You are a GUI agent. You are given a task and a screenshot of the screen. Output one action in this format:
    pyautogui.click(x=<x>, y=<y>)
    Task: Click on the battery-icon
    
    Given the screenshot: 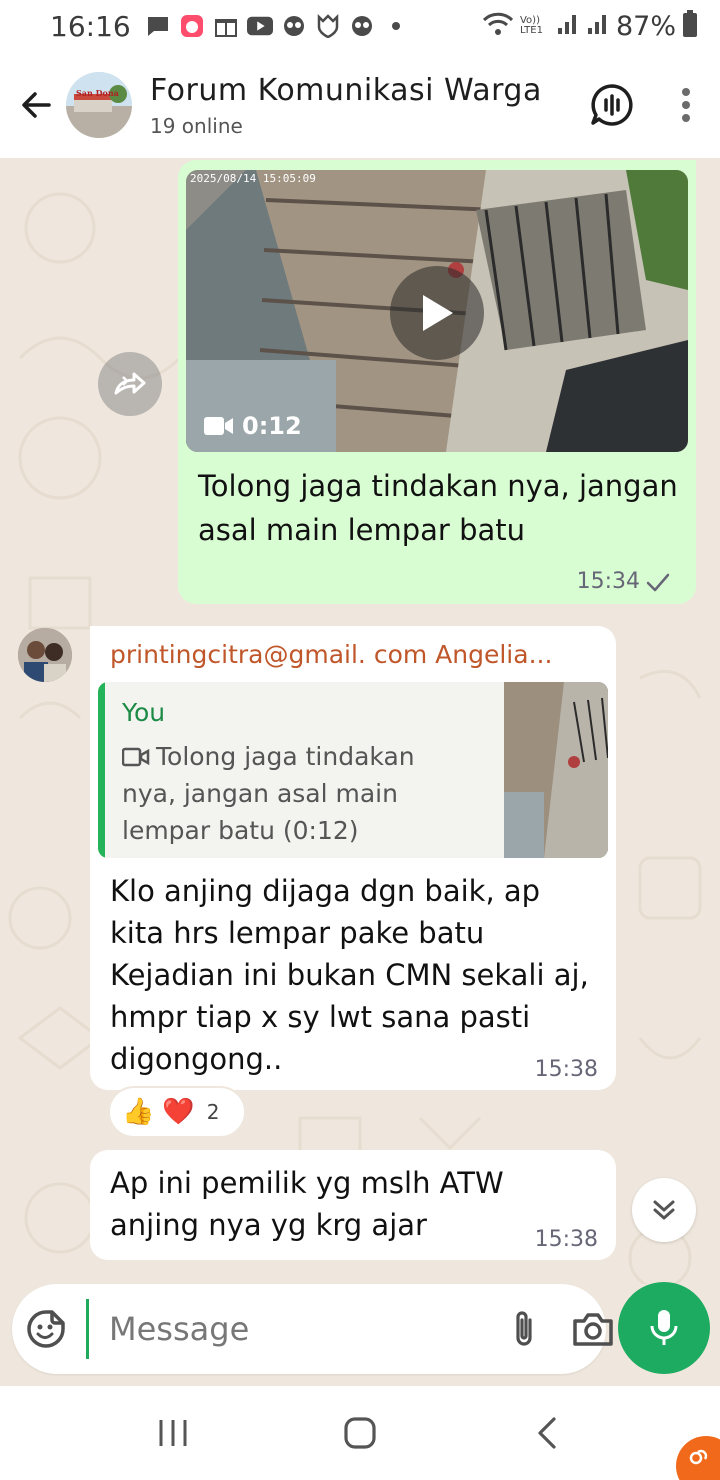 What is the action you would take?
    pyautogui.click(x=690, y=26)
    